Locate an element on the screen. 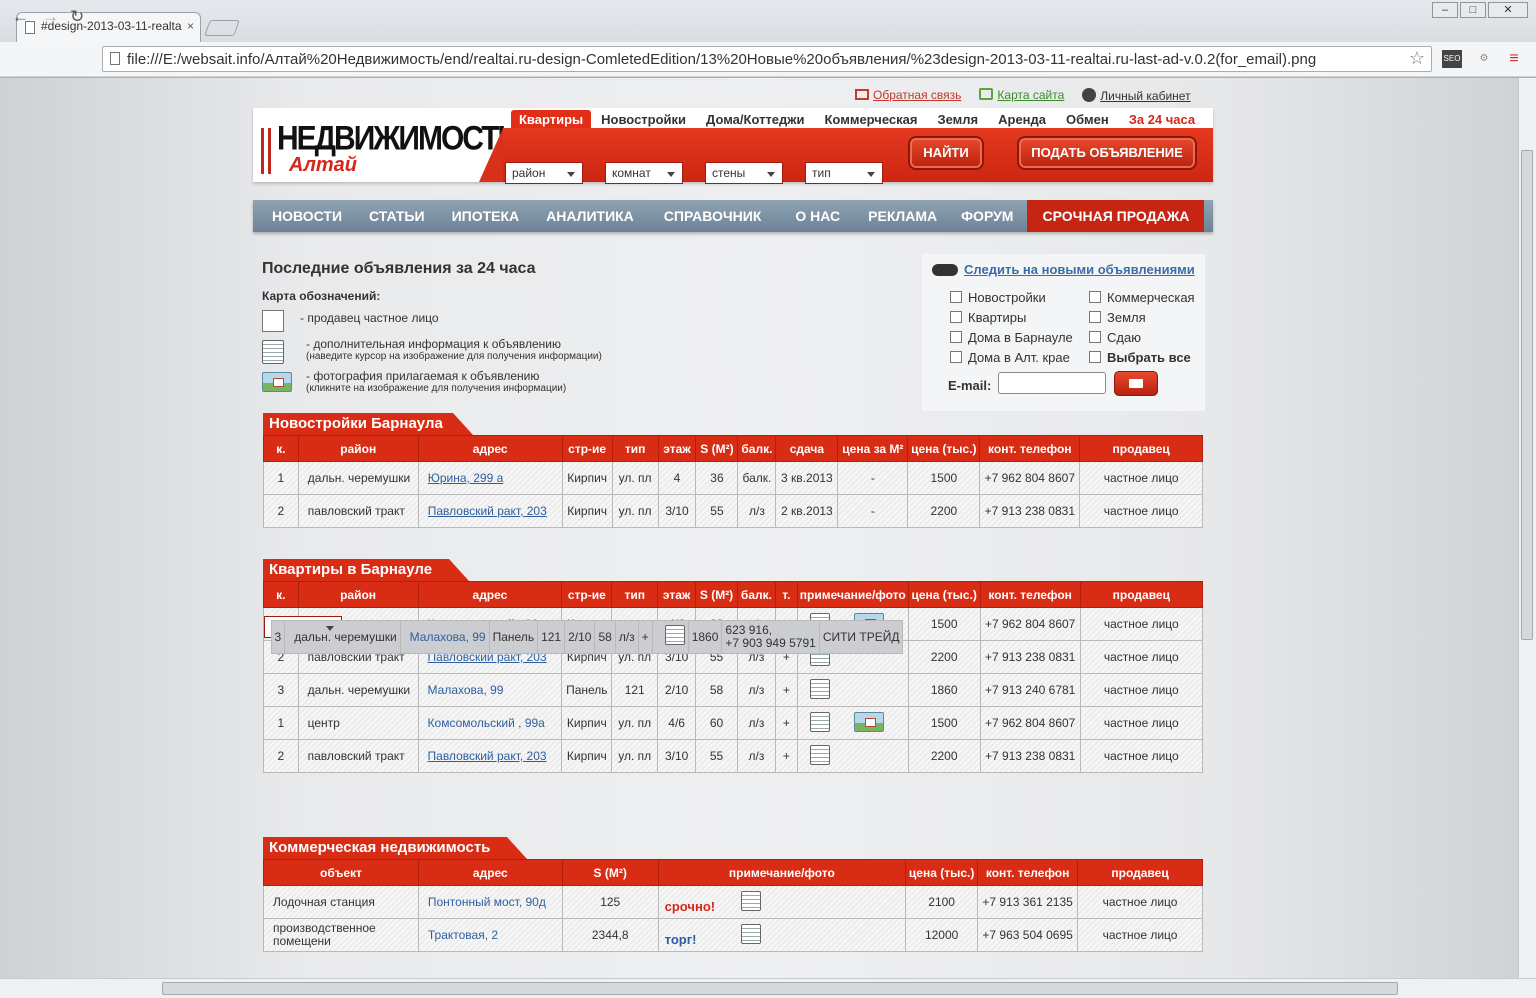 This screenshot has height=998, width=1536. walls-select: стены is located at coordinates (744, 173).